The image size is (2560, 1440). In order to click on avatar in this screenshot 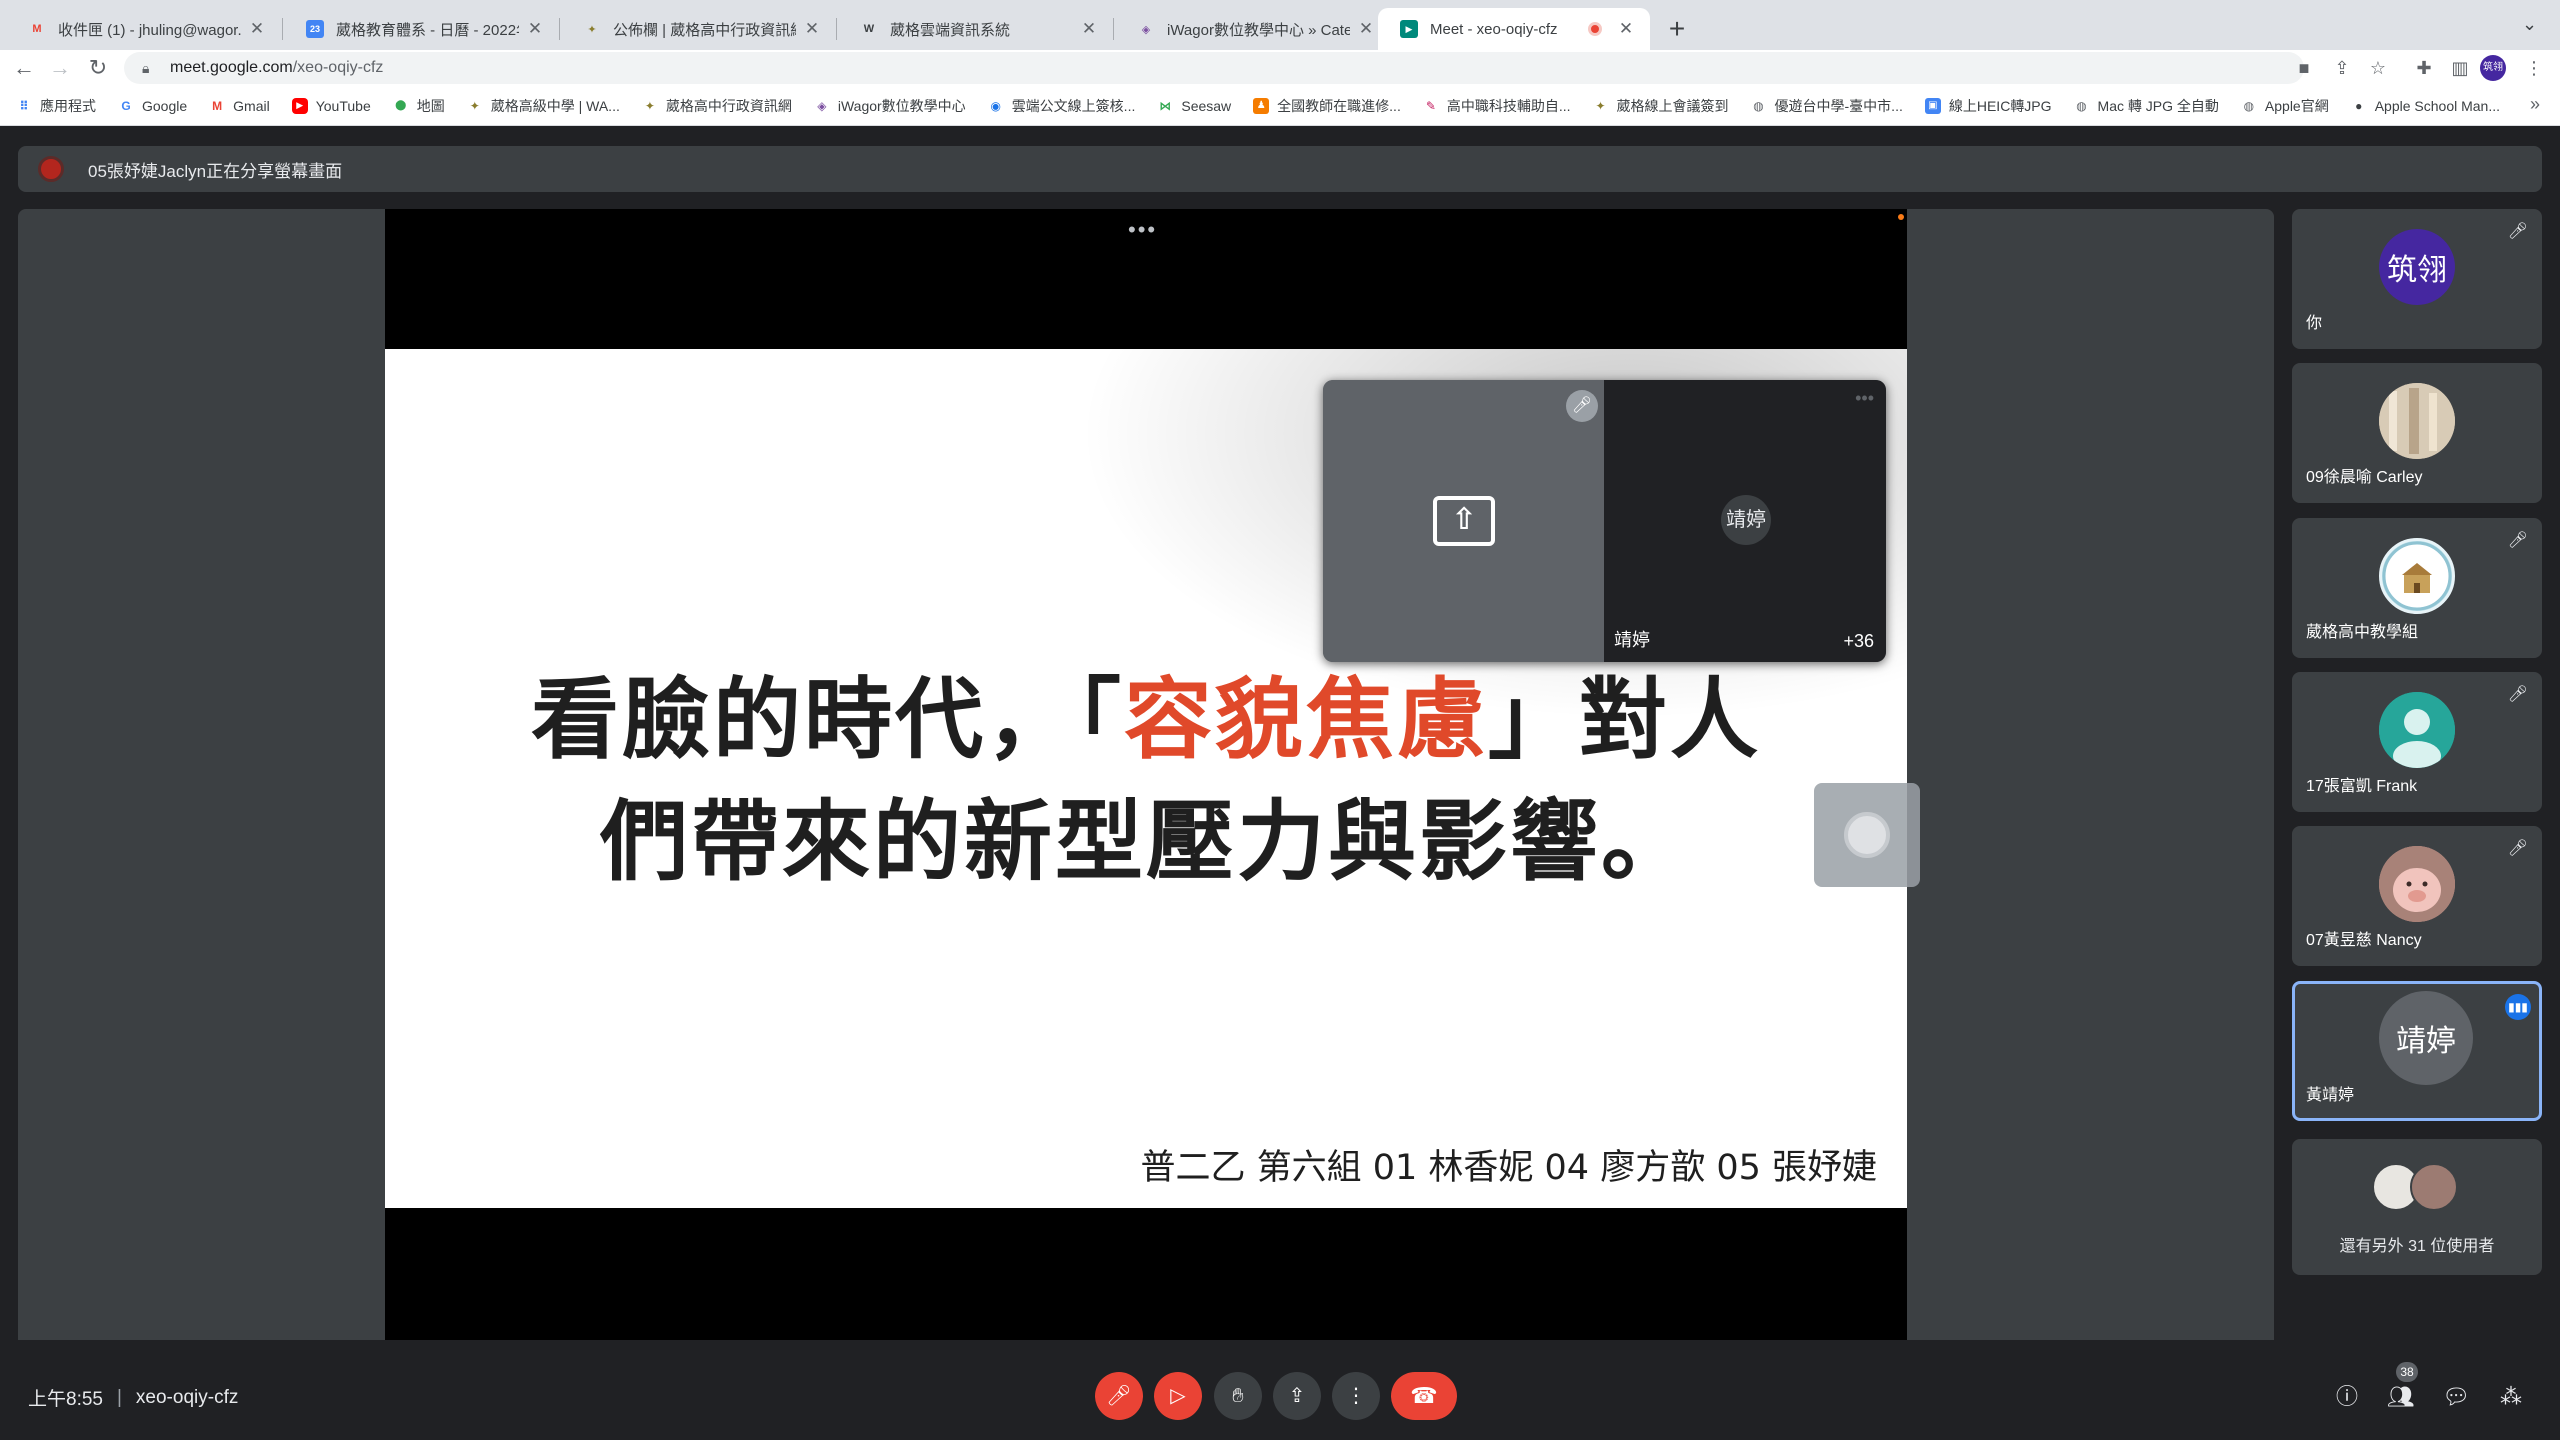, I will do `click(1867, 835)`.